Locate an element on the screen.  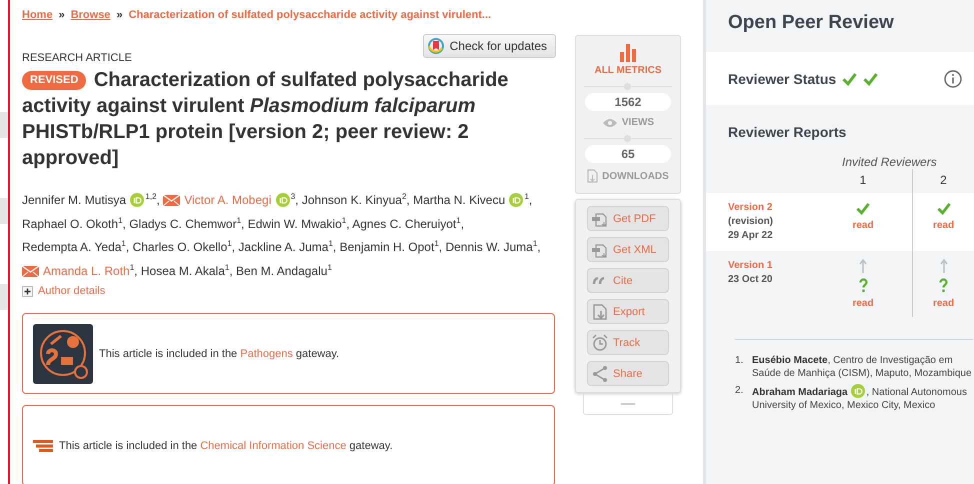
eye-icon is located at coordinates (610, 123).